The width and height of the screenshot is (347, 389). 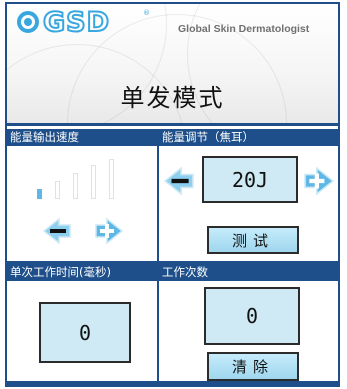 What do you see at coordinates (146, 13) in the screenshot?
I see `logo-registered-mark: ®` at bounding box center [146, 13].